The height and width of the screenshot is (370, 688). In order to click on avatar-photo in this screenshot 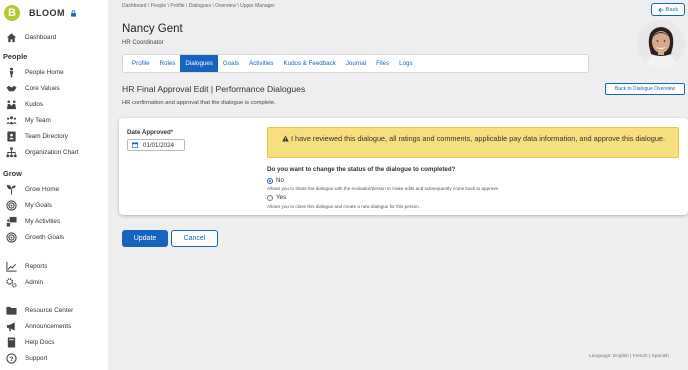, I will do `click(661, 44)`.